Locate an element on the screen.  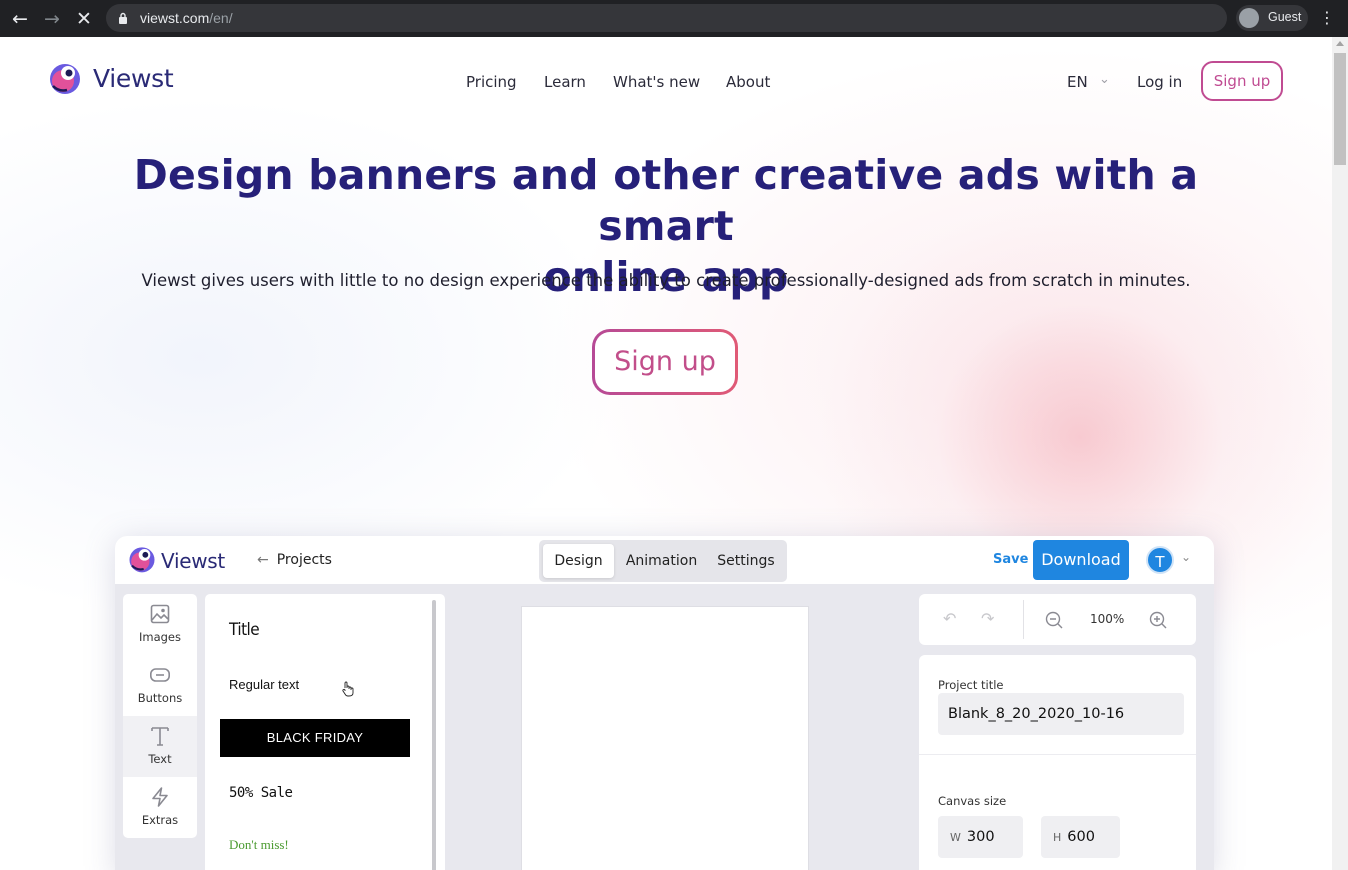
canvas-width-field: W 300 is located at coordinates (980, 837).